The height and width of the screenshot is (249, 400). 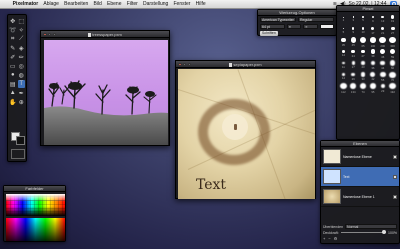 I want to click on opacity-slider, so click(x=363, y=232).